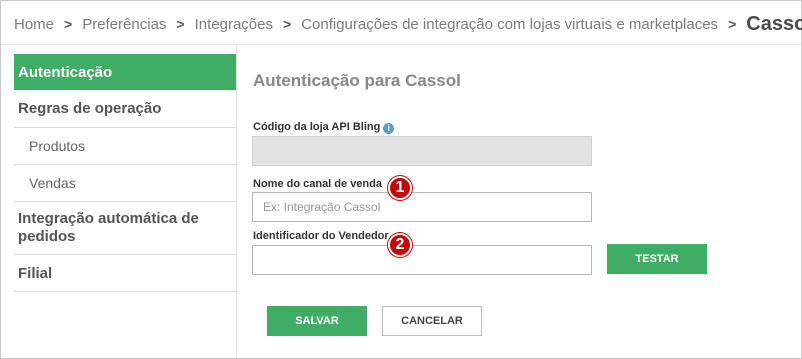  What do you see at coordinates (357, 80) in the screenshot?
I see `page-title: Autenticação para Cassol` at bounding box center [357, 80].